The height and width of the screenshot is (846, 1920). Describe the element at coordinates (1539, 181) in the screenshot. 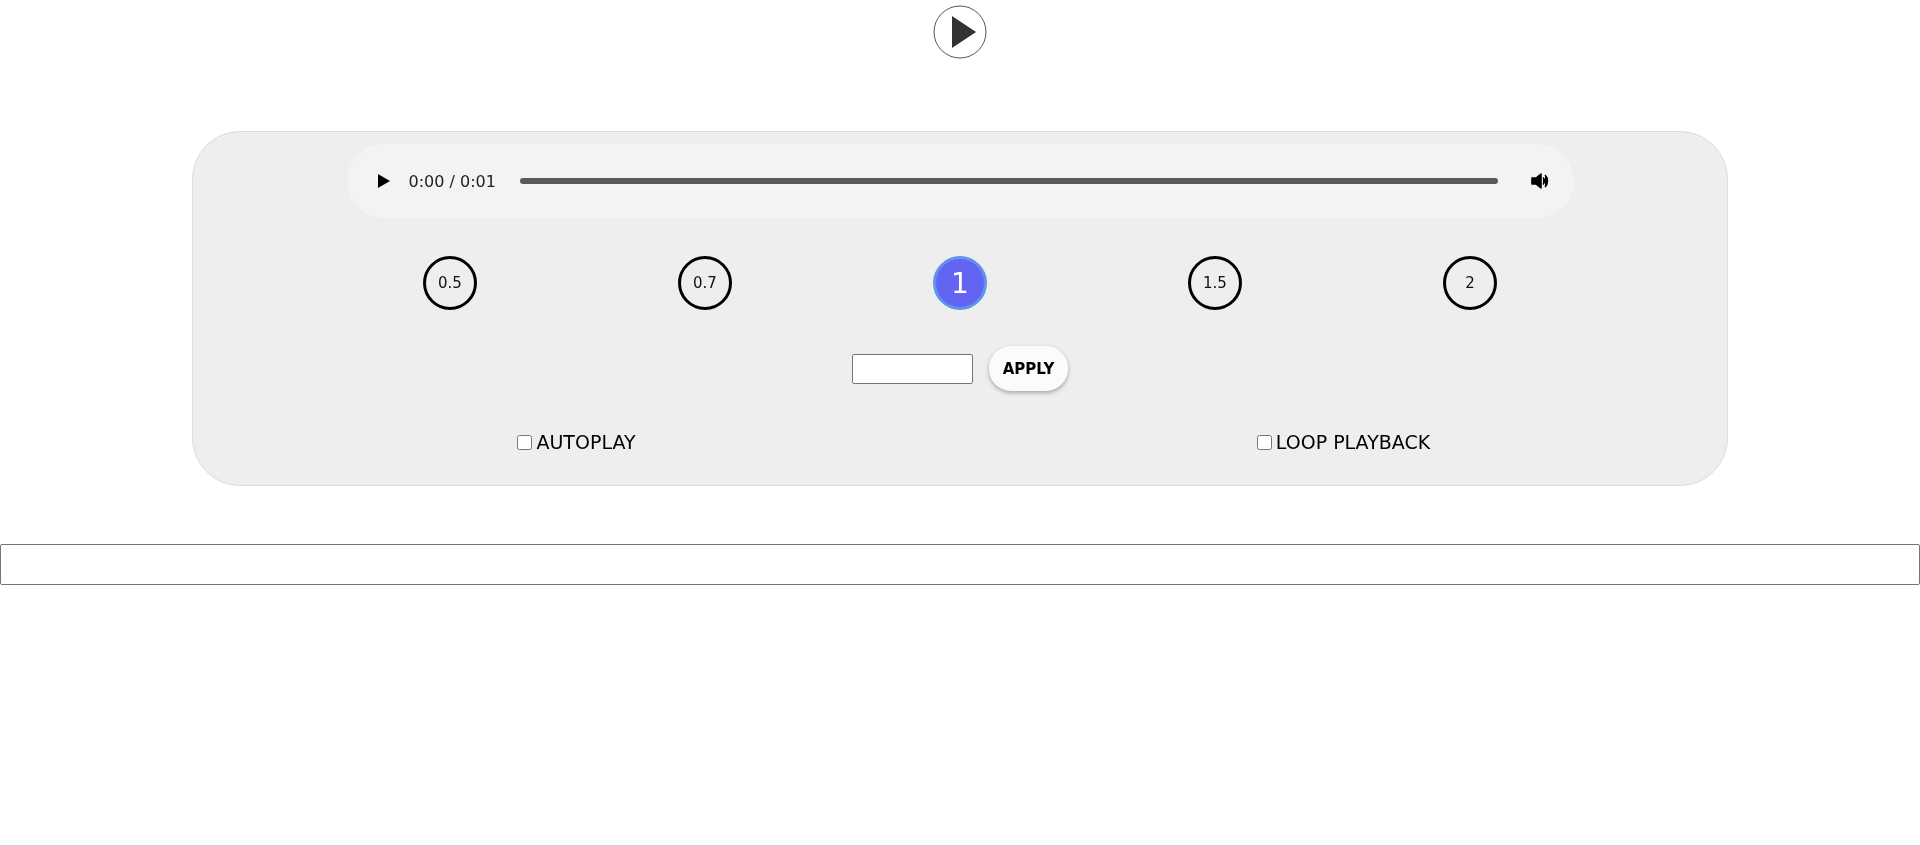

I see `volume-icon` at that location.